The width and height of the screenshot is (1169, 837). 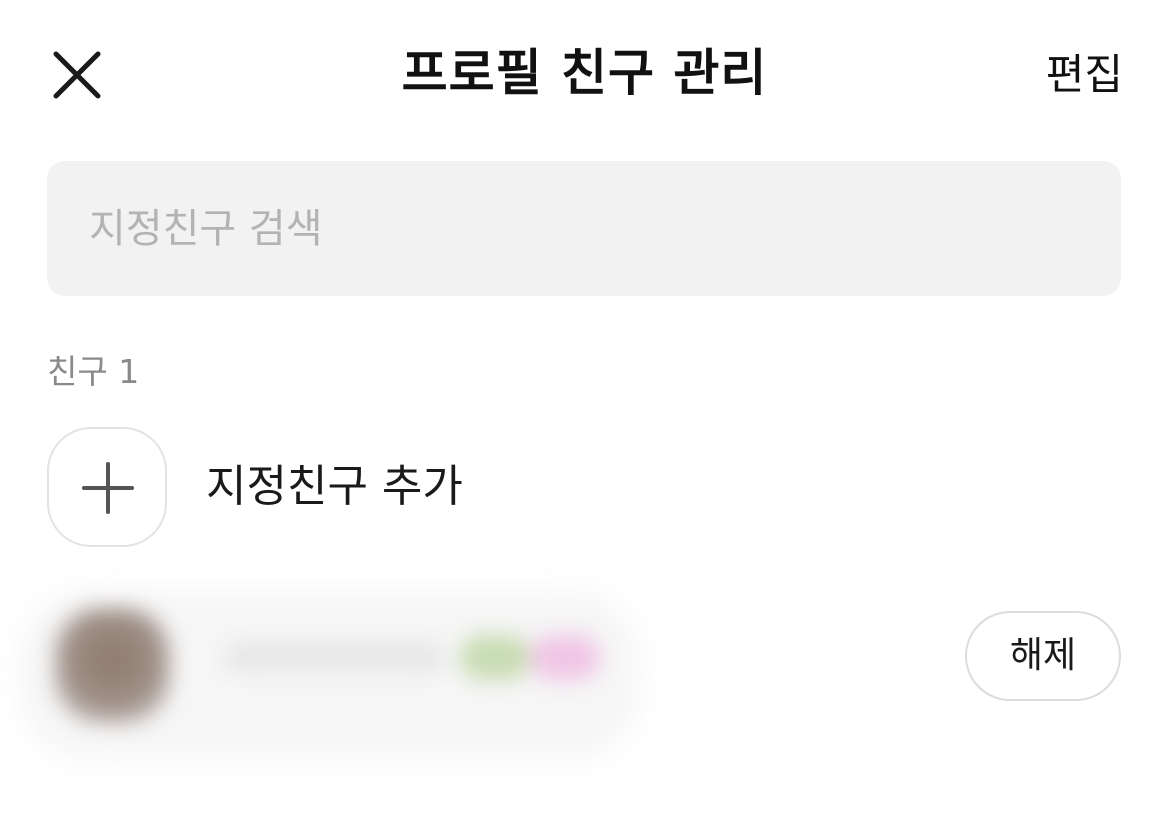 I want to click on page-title: 프로필 친구 관리, so click(x=584, y=73).